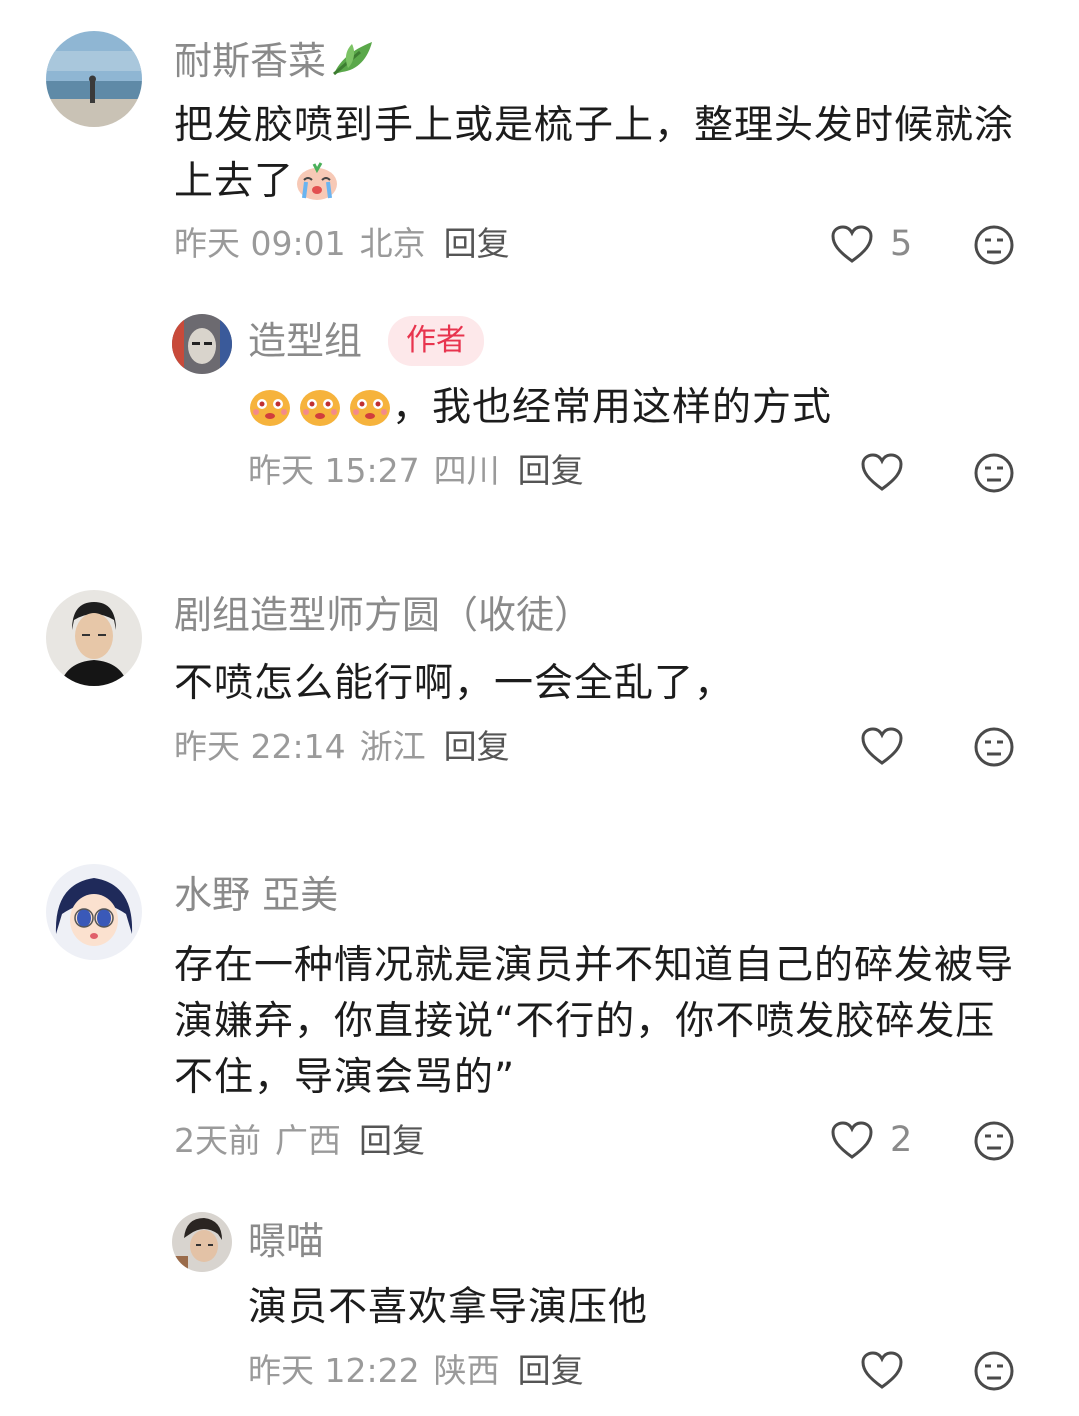 Image resolution: width=1079 pixels, height=1416 pixels. I want to click on location: 北京, so click(392, 243).